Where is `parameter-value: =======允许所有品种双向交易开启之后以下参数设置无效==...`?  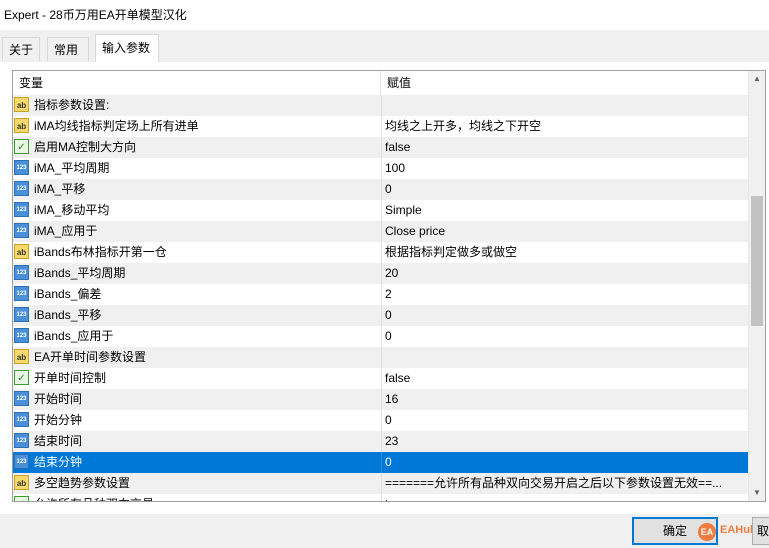 parameter-value: =======允许所有品种双向交易开启之后以下参数设置无效==... is located at coordinates (567, 483).